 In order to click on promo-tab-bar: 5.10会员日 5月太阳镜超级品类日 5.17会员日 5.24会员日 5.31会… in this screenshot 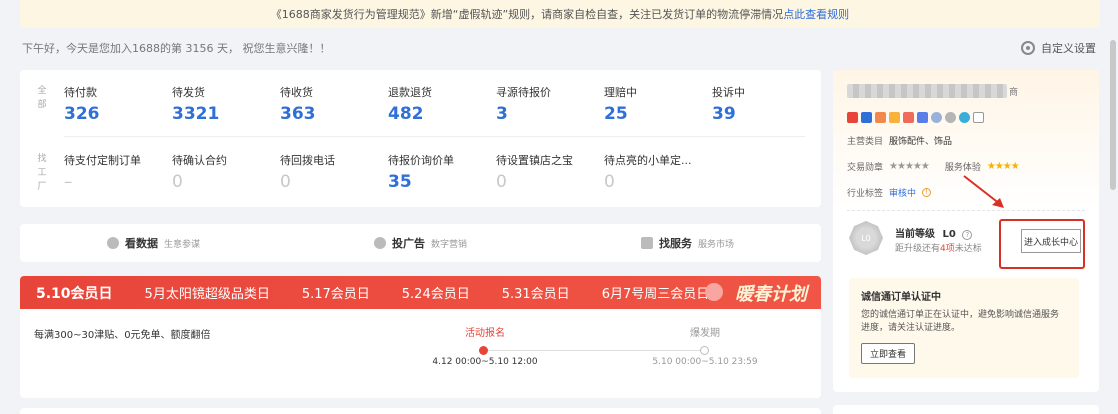, I will do `click(420, 292)`.